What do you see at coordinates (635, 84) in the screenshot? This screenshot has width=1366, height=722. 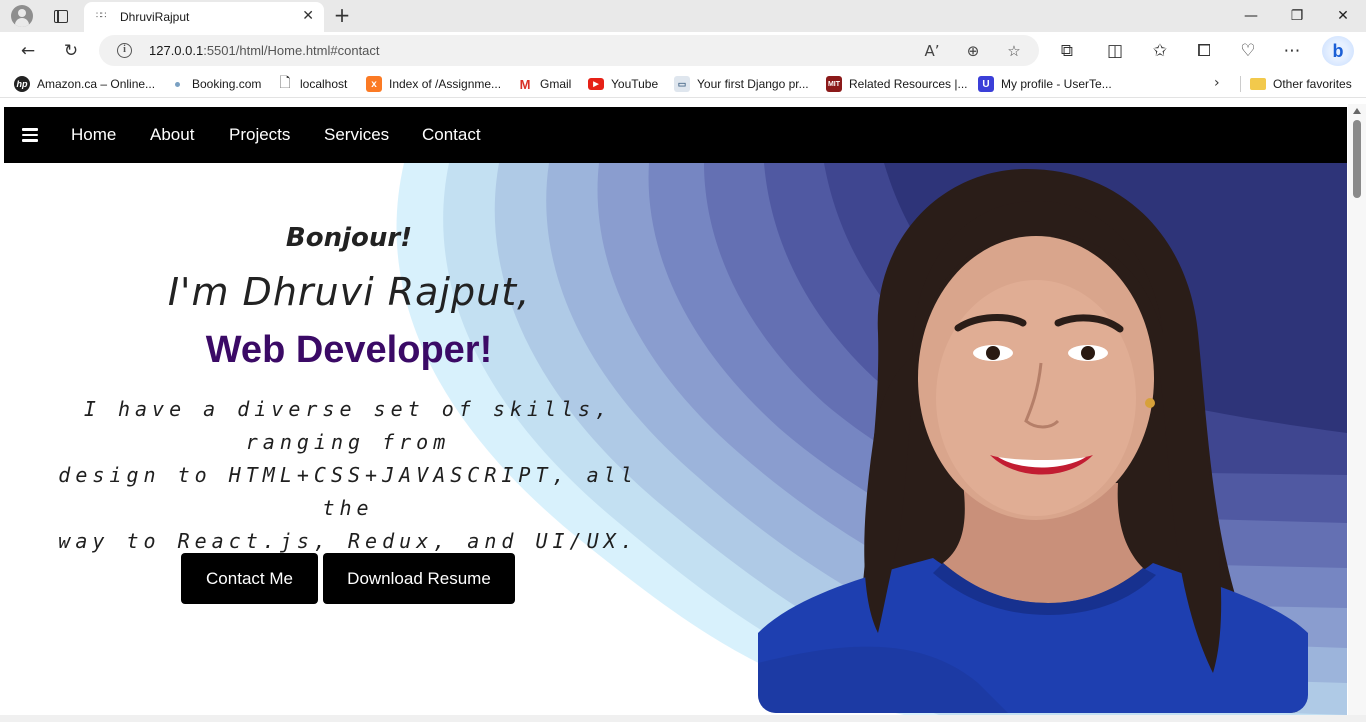 I see `bookmark-label: YouTube` at bounding box center [635, 84].